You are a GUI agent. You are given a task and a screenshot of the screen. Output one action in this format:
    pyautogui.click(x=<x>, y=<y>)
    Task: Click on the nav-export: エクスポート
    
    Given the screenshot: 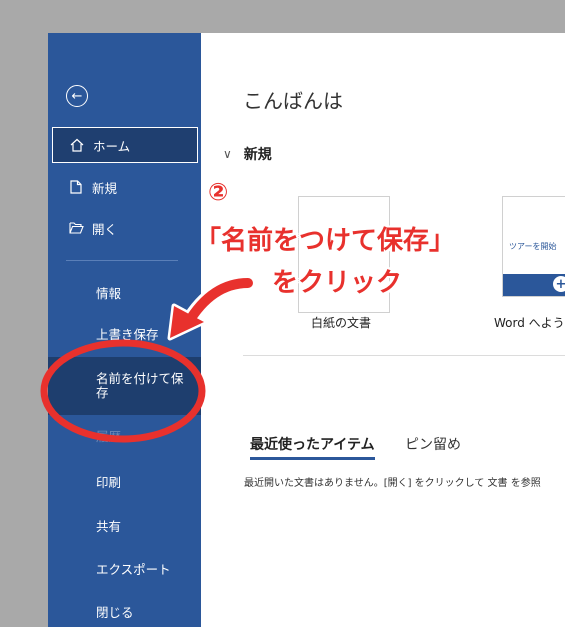 What is the action you would take?
    pyautogui.click(x=133, y=568)
    